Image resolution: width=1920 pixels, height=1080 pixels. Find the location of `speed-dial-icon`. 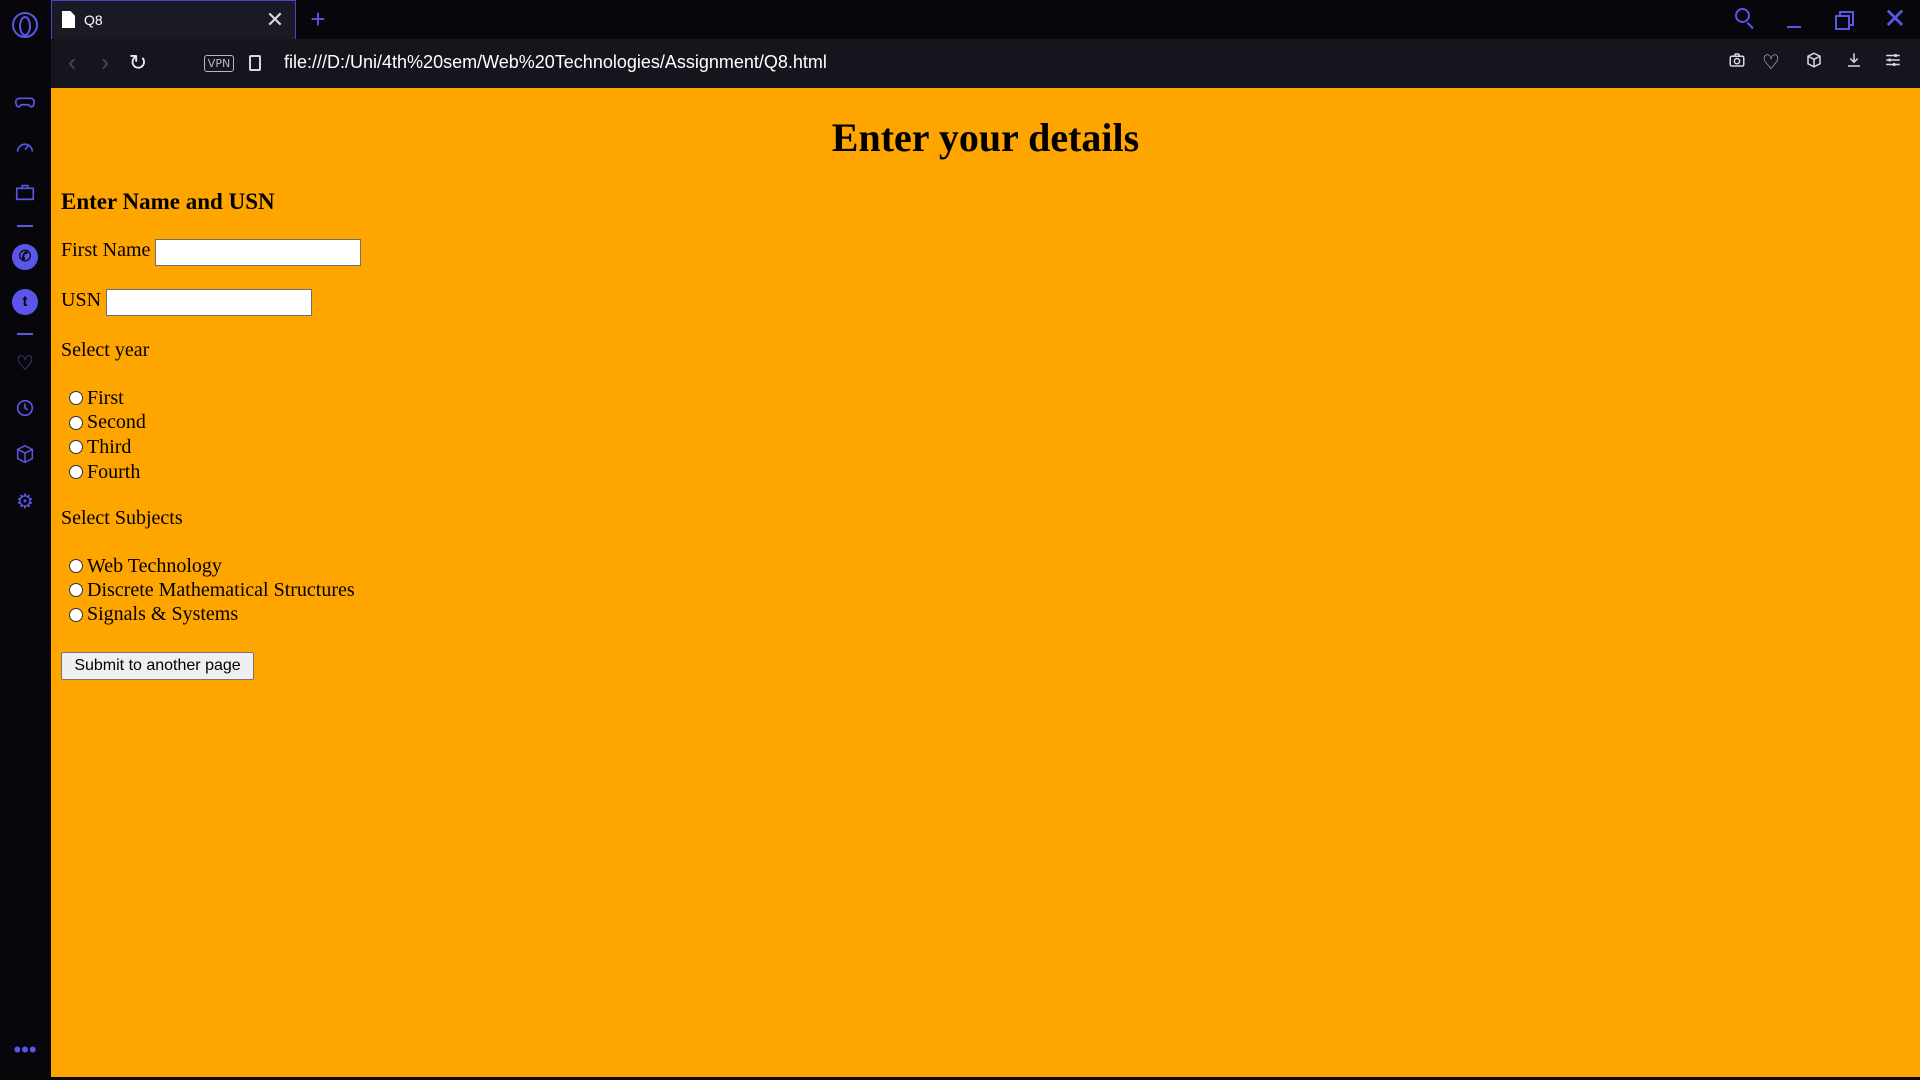

speed-dial-icon is located at coordinates (25, 149).